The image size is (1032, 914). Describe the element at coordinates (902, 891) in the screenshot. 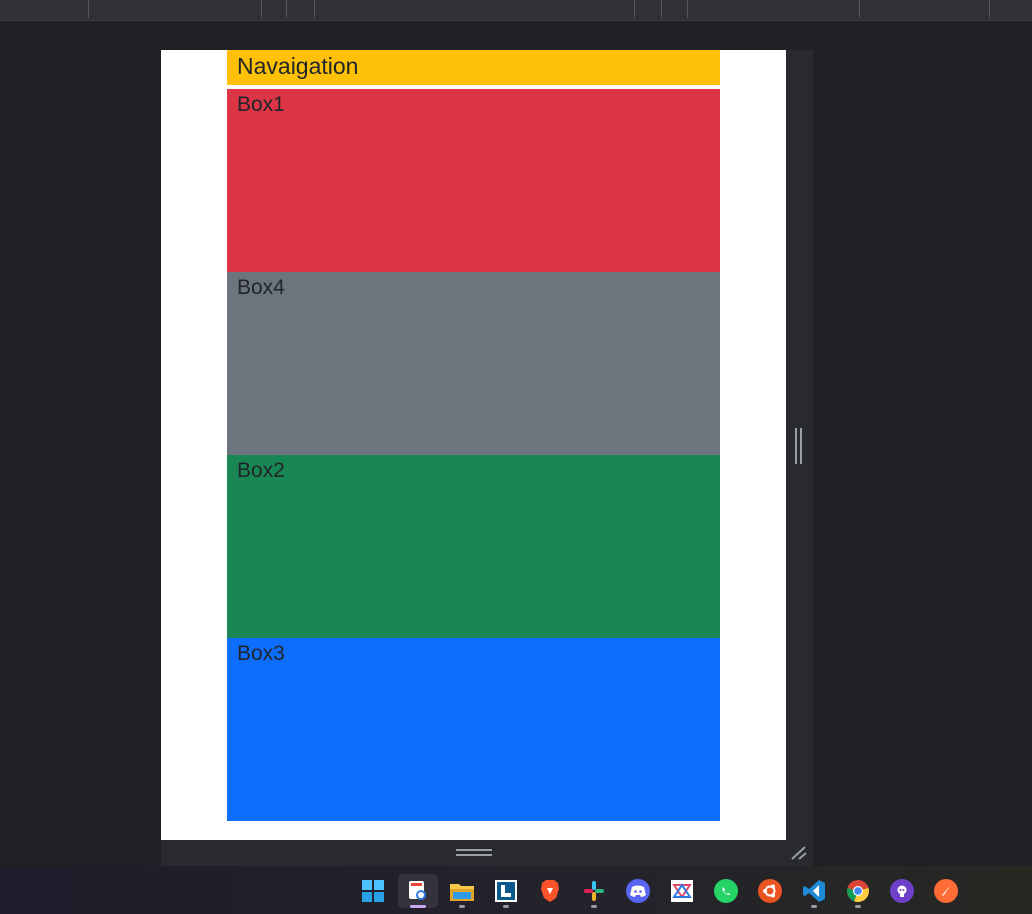

I see `github-desktop-icon` at that location.